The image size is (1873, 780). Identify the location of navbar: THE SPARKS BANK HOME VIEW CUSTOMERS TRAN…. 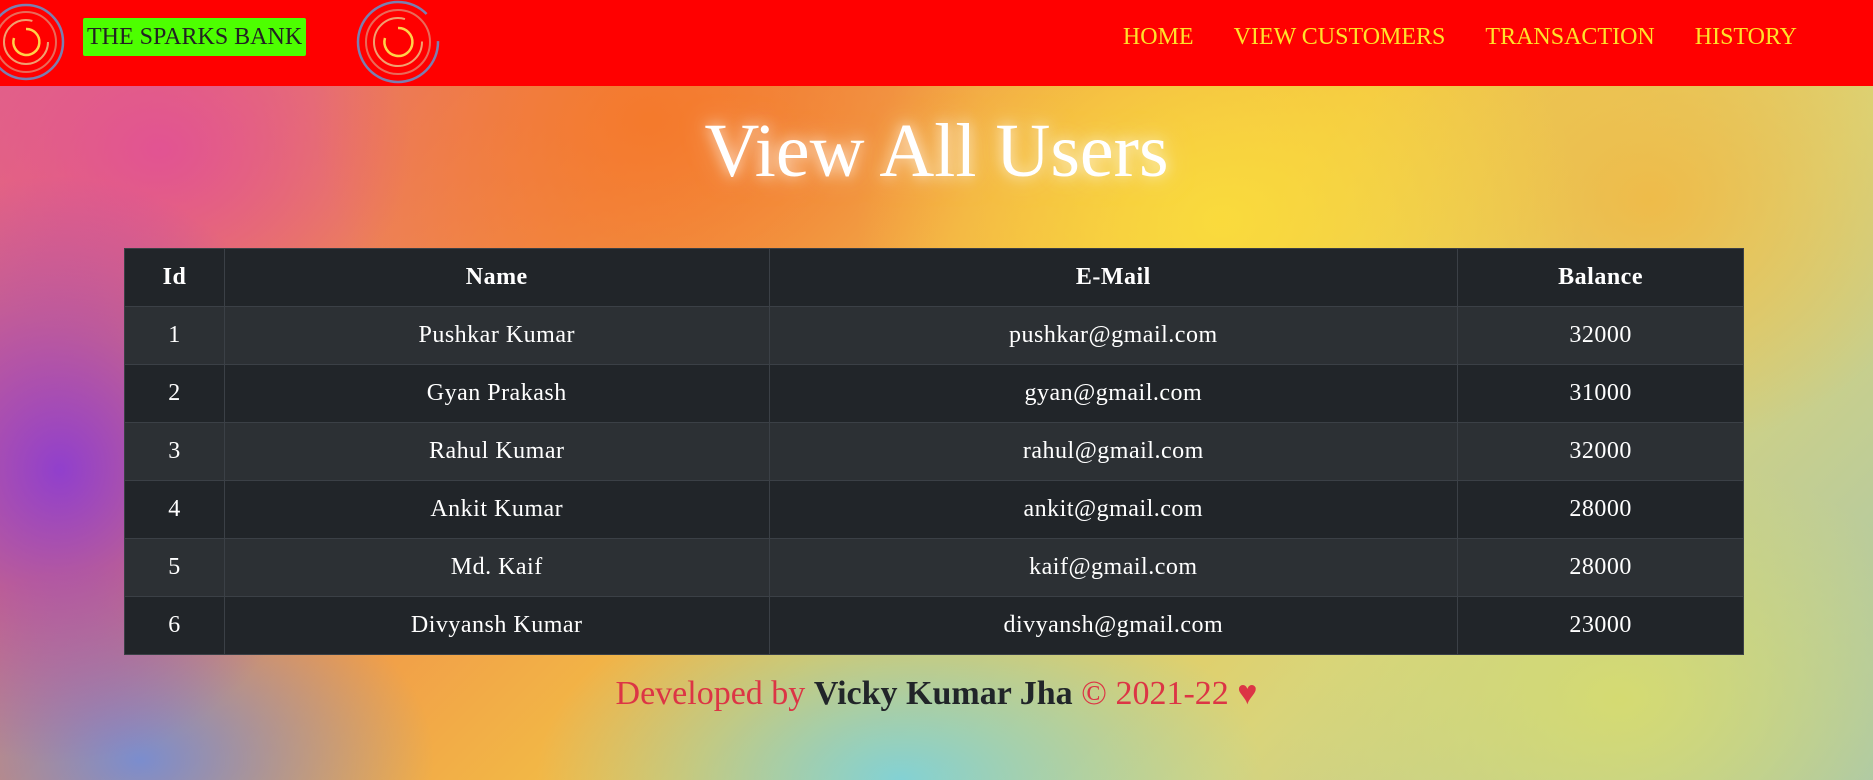
(936, 43).